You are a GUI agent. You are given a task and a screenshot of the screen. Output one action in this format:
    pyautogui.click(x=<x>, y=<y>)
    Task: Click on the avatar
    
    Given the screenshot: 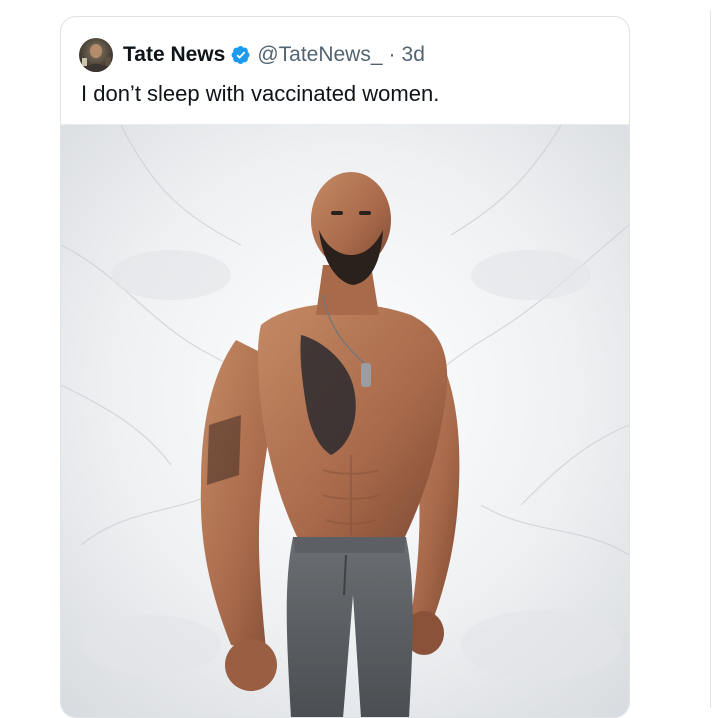 What is the action you would take?
    pyautogui.click(x=96, y=55)
    